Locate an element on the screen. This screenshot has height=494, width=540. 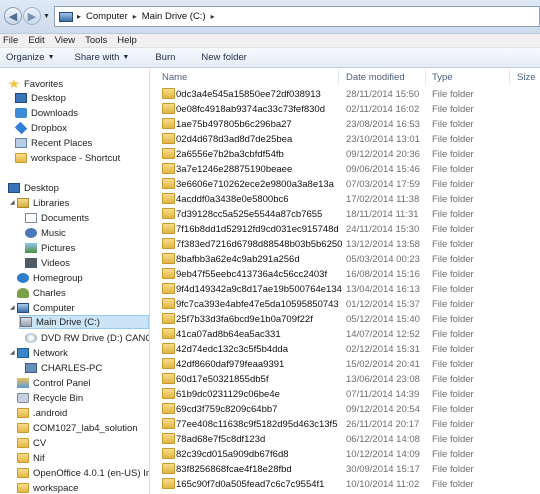
arrow-left-icon: ◀ is located at coordinates (13, 16).